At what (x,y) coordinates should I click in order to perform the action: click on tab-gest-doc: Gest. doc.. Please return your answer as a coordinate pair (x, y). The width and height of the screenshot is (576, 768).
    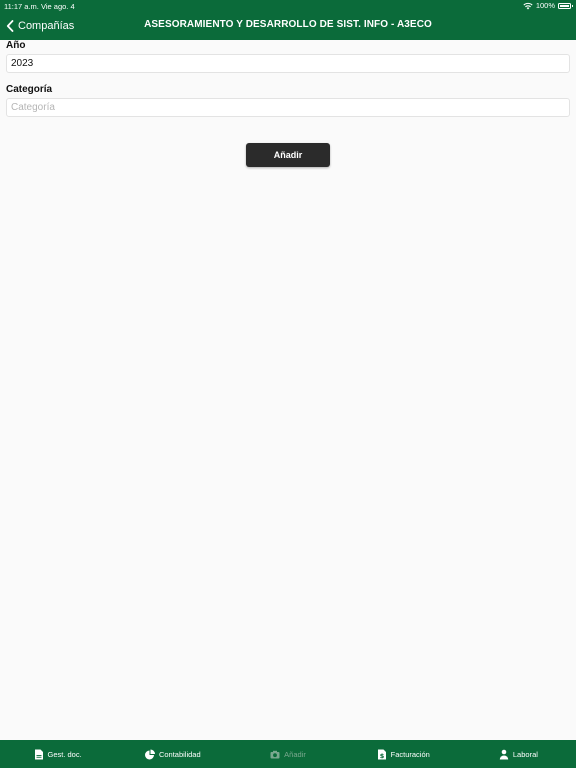
    Looking at the image, I should click on (57, 754).